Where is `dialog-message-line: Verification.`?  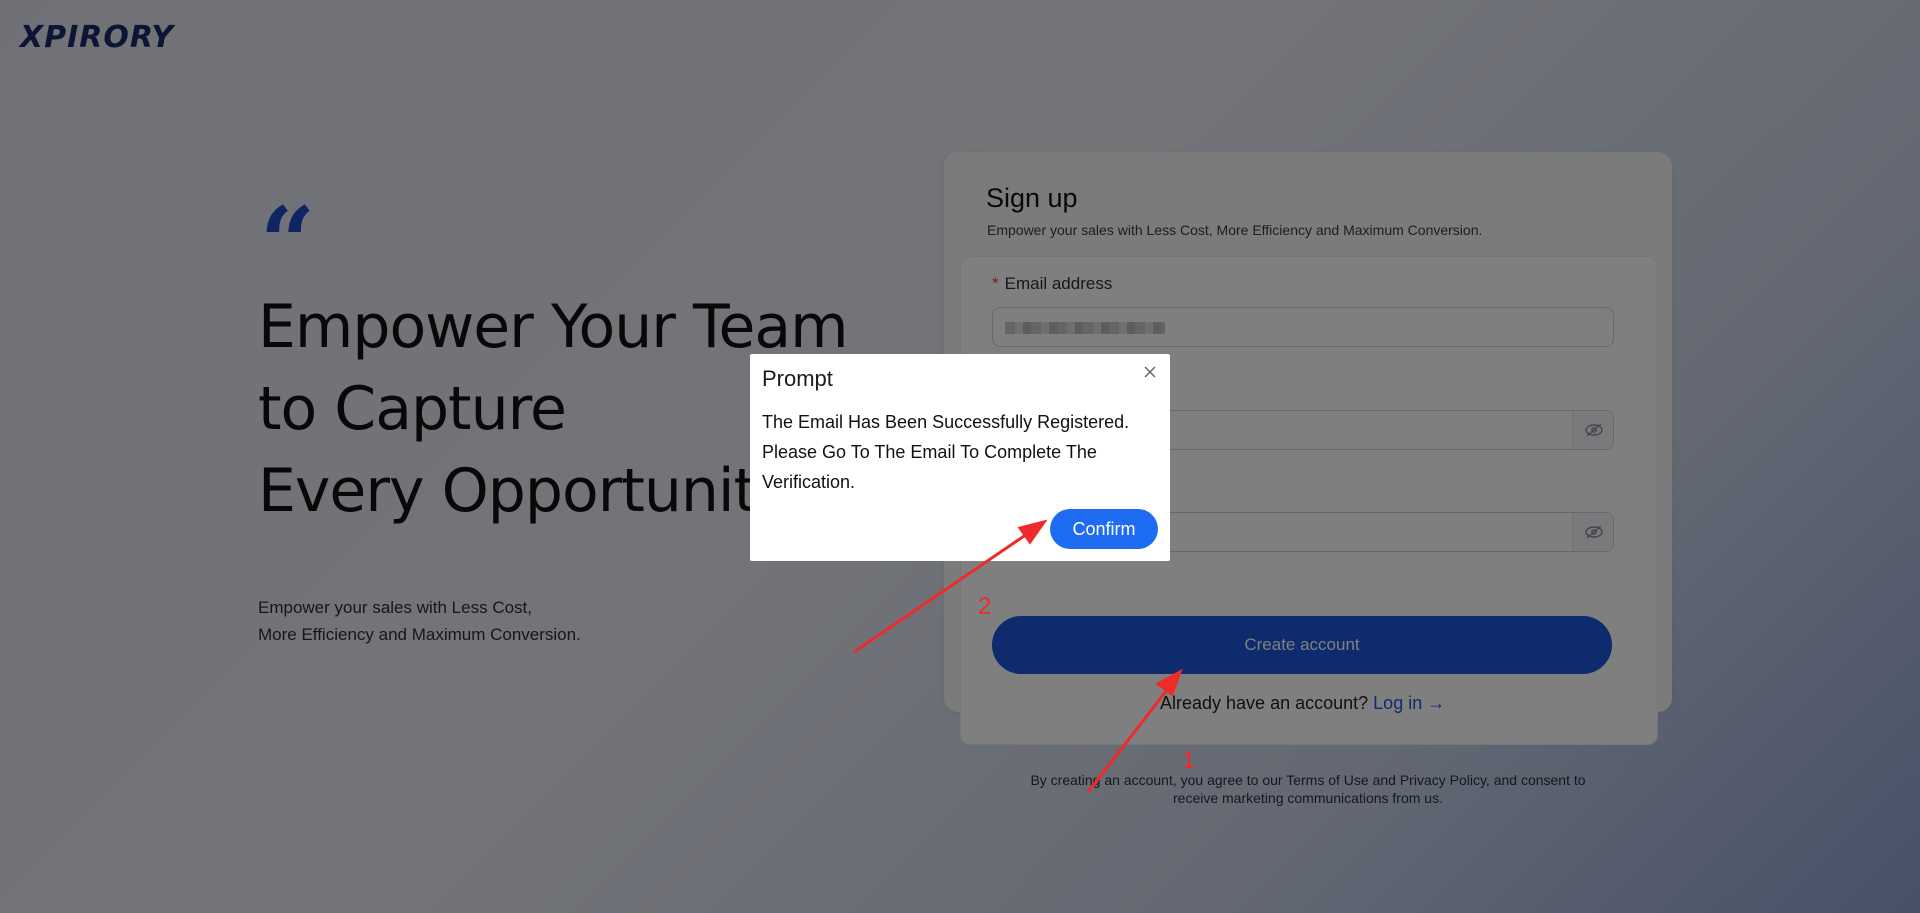 dialog-message-line: Verification. is located at coordinates (809, 482).